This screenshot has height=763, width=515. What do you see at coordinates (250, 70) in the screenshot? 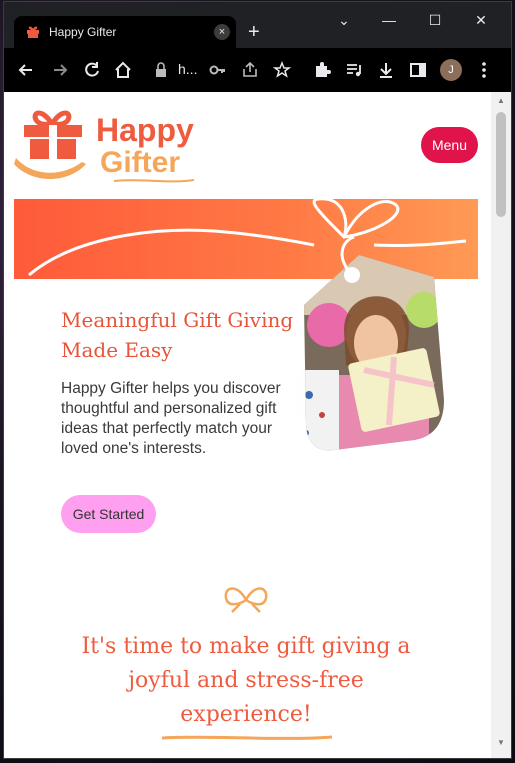
I see `share-icon` at bounding box center [250, 70].